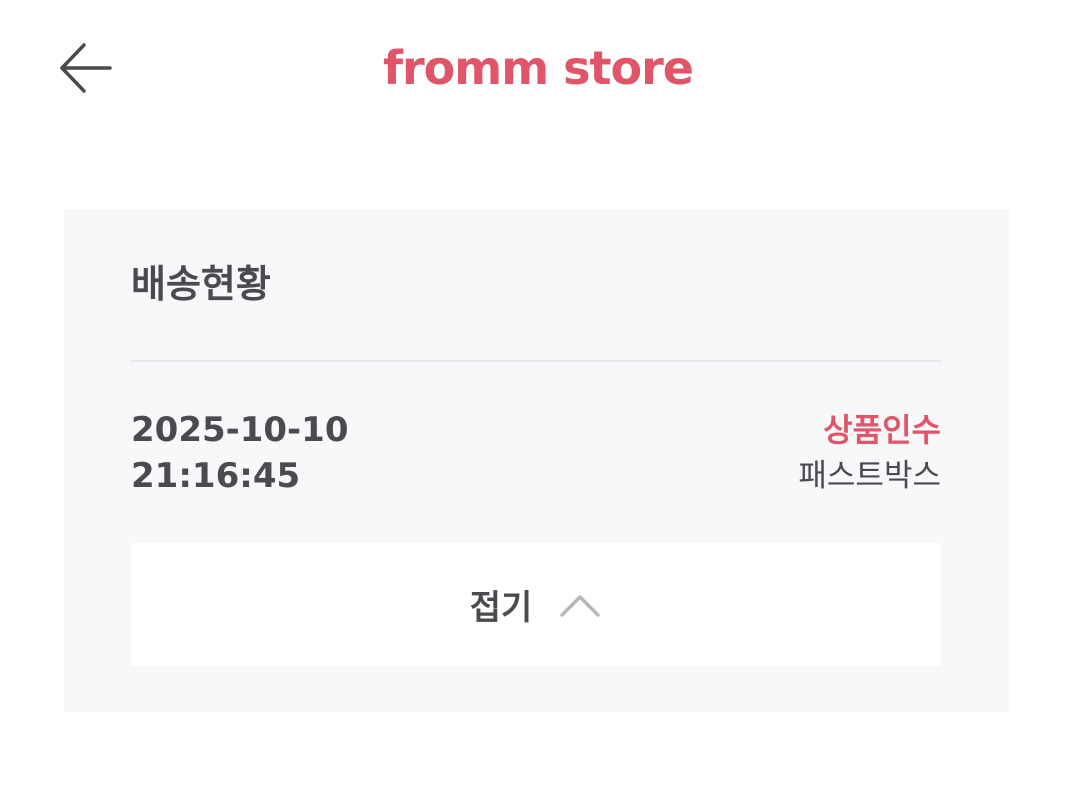 The height and width of the screenshot is (794, 1076). What do you see at coordinates (216, 476) in the screenshot?
I see `delivery-time: 21:16:45` at bounding box center [216, 476].